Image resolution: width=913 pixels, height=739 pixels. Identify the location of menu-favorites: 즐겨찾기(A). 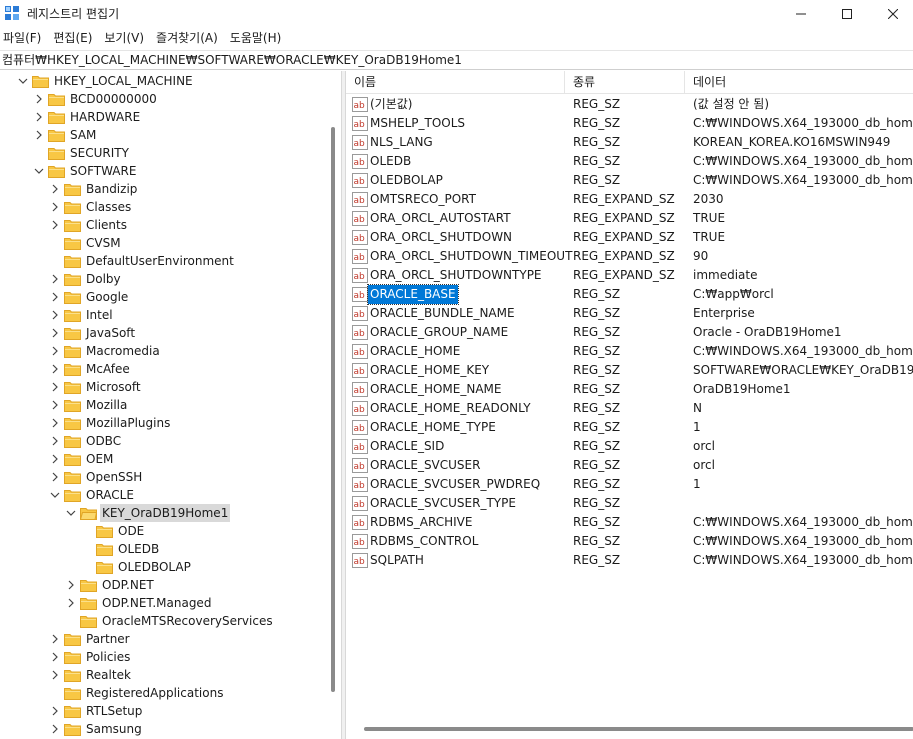
(187, 38).